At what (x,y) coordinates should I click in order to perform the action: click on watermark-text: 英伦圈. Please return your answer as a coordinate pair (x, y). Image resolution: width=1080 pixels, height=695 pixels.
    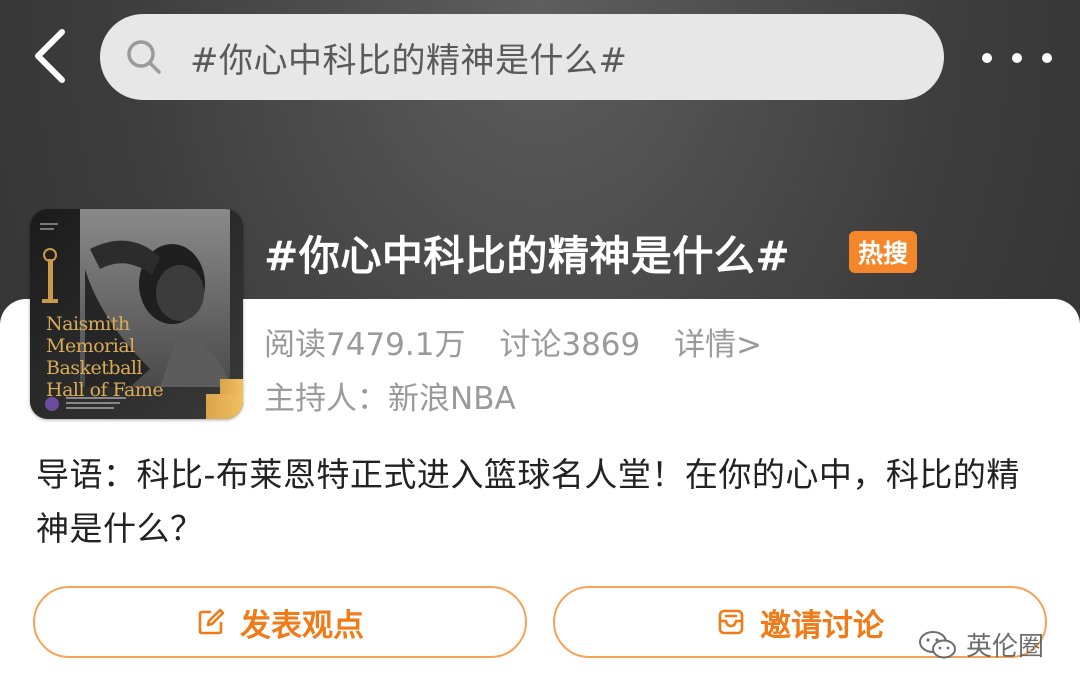
    Looking at the image, I should click on (1005, 647).